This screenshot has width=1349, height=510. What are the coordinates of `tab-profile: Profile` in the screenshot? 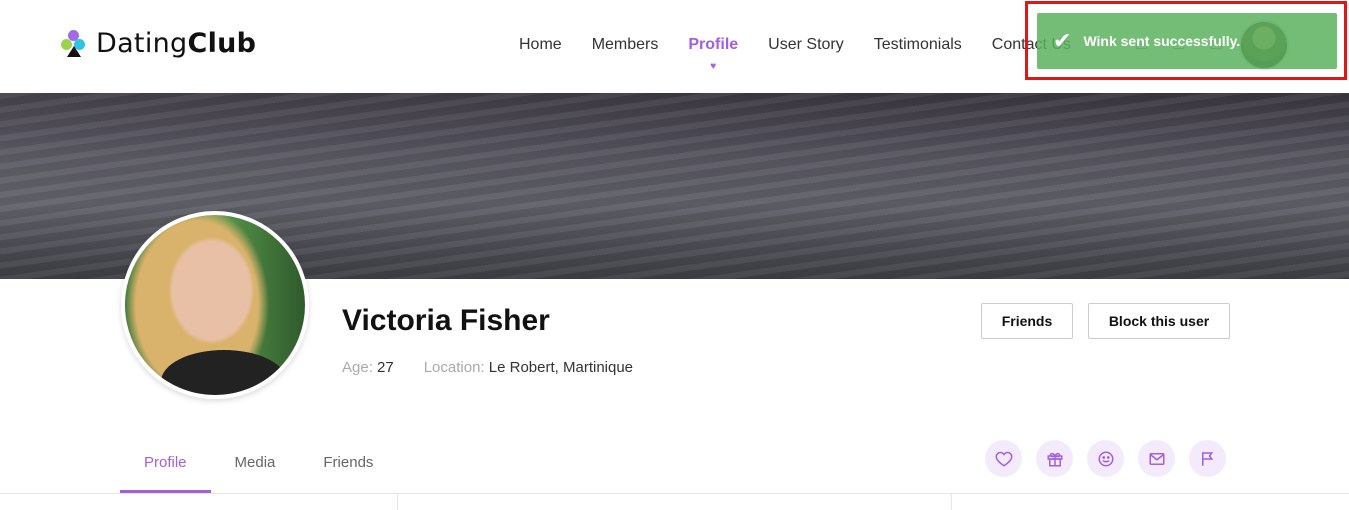 It's located at (165, 461).